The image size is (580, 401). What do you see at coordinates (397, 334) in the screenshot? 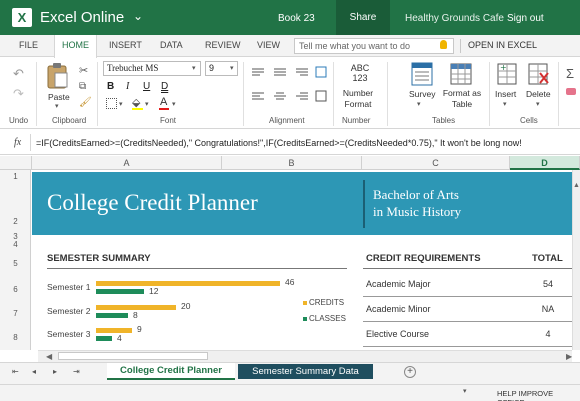
I see `requirement-label: Elective Course` at bounding box center [397, 334].